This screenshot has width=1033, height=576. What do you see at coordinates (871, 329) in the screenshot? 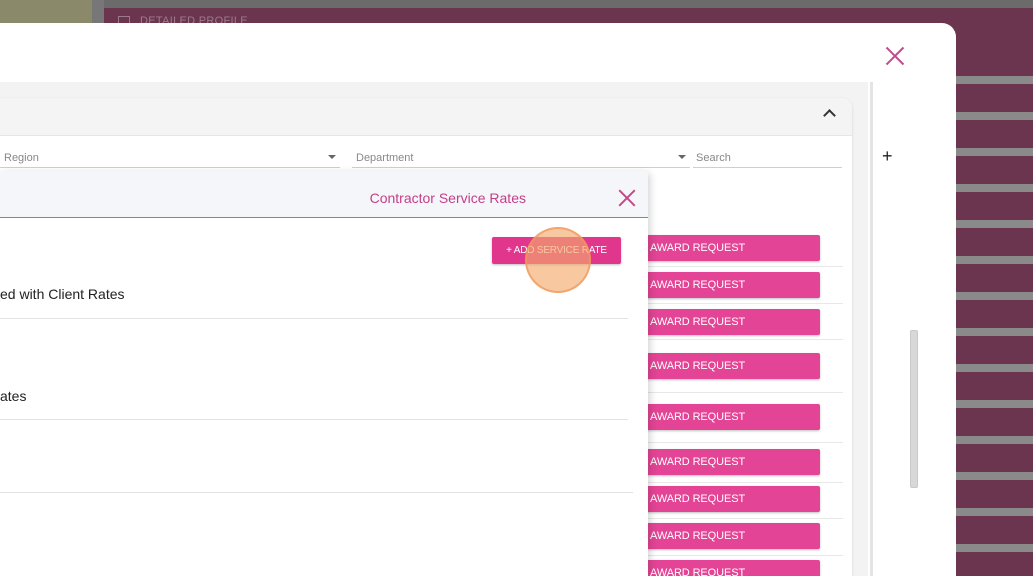
I see `modal-divider` at bounding box center [871, 329].